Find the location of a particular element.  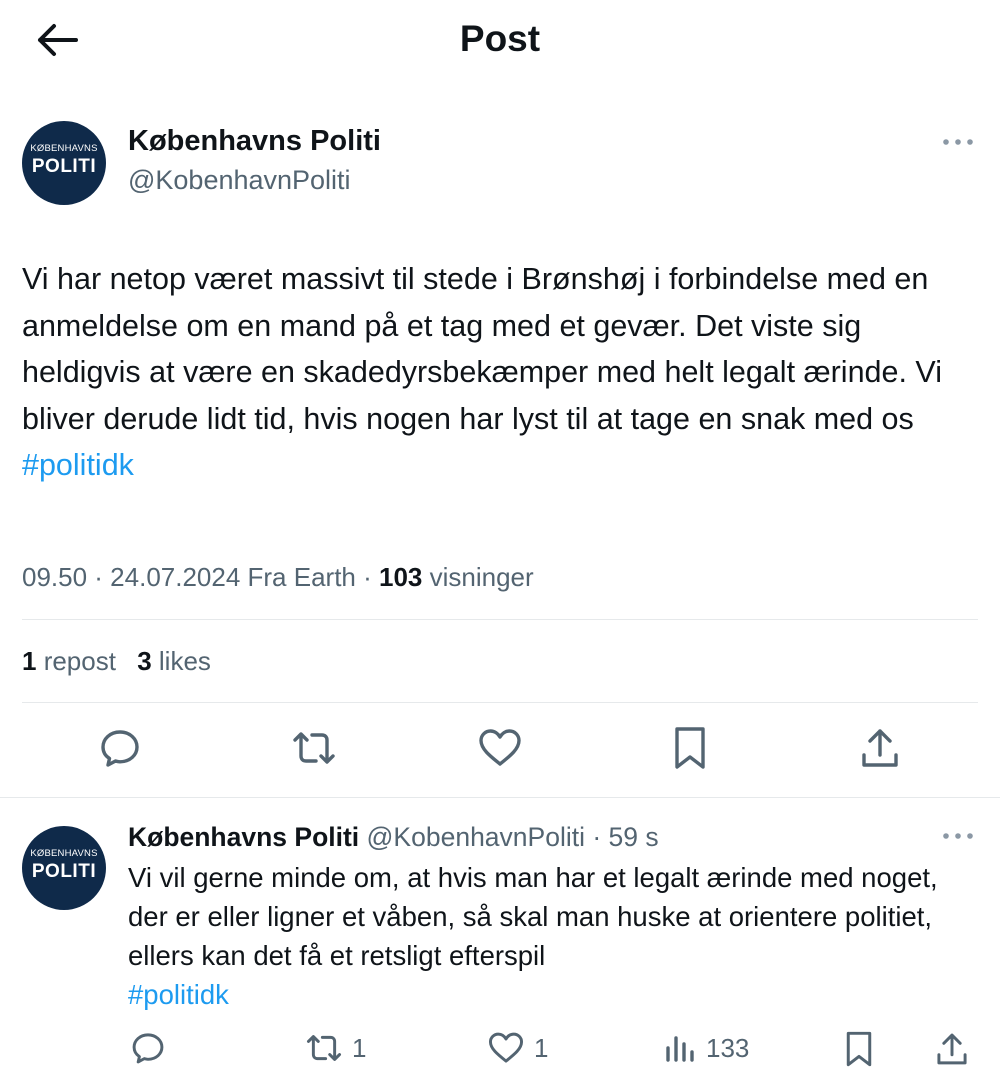

bookmark-button is located at coordinates (690, 748).